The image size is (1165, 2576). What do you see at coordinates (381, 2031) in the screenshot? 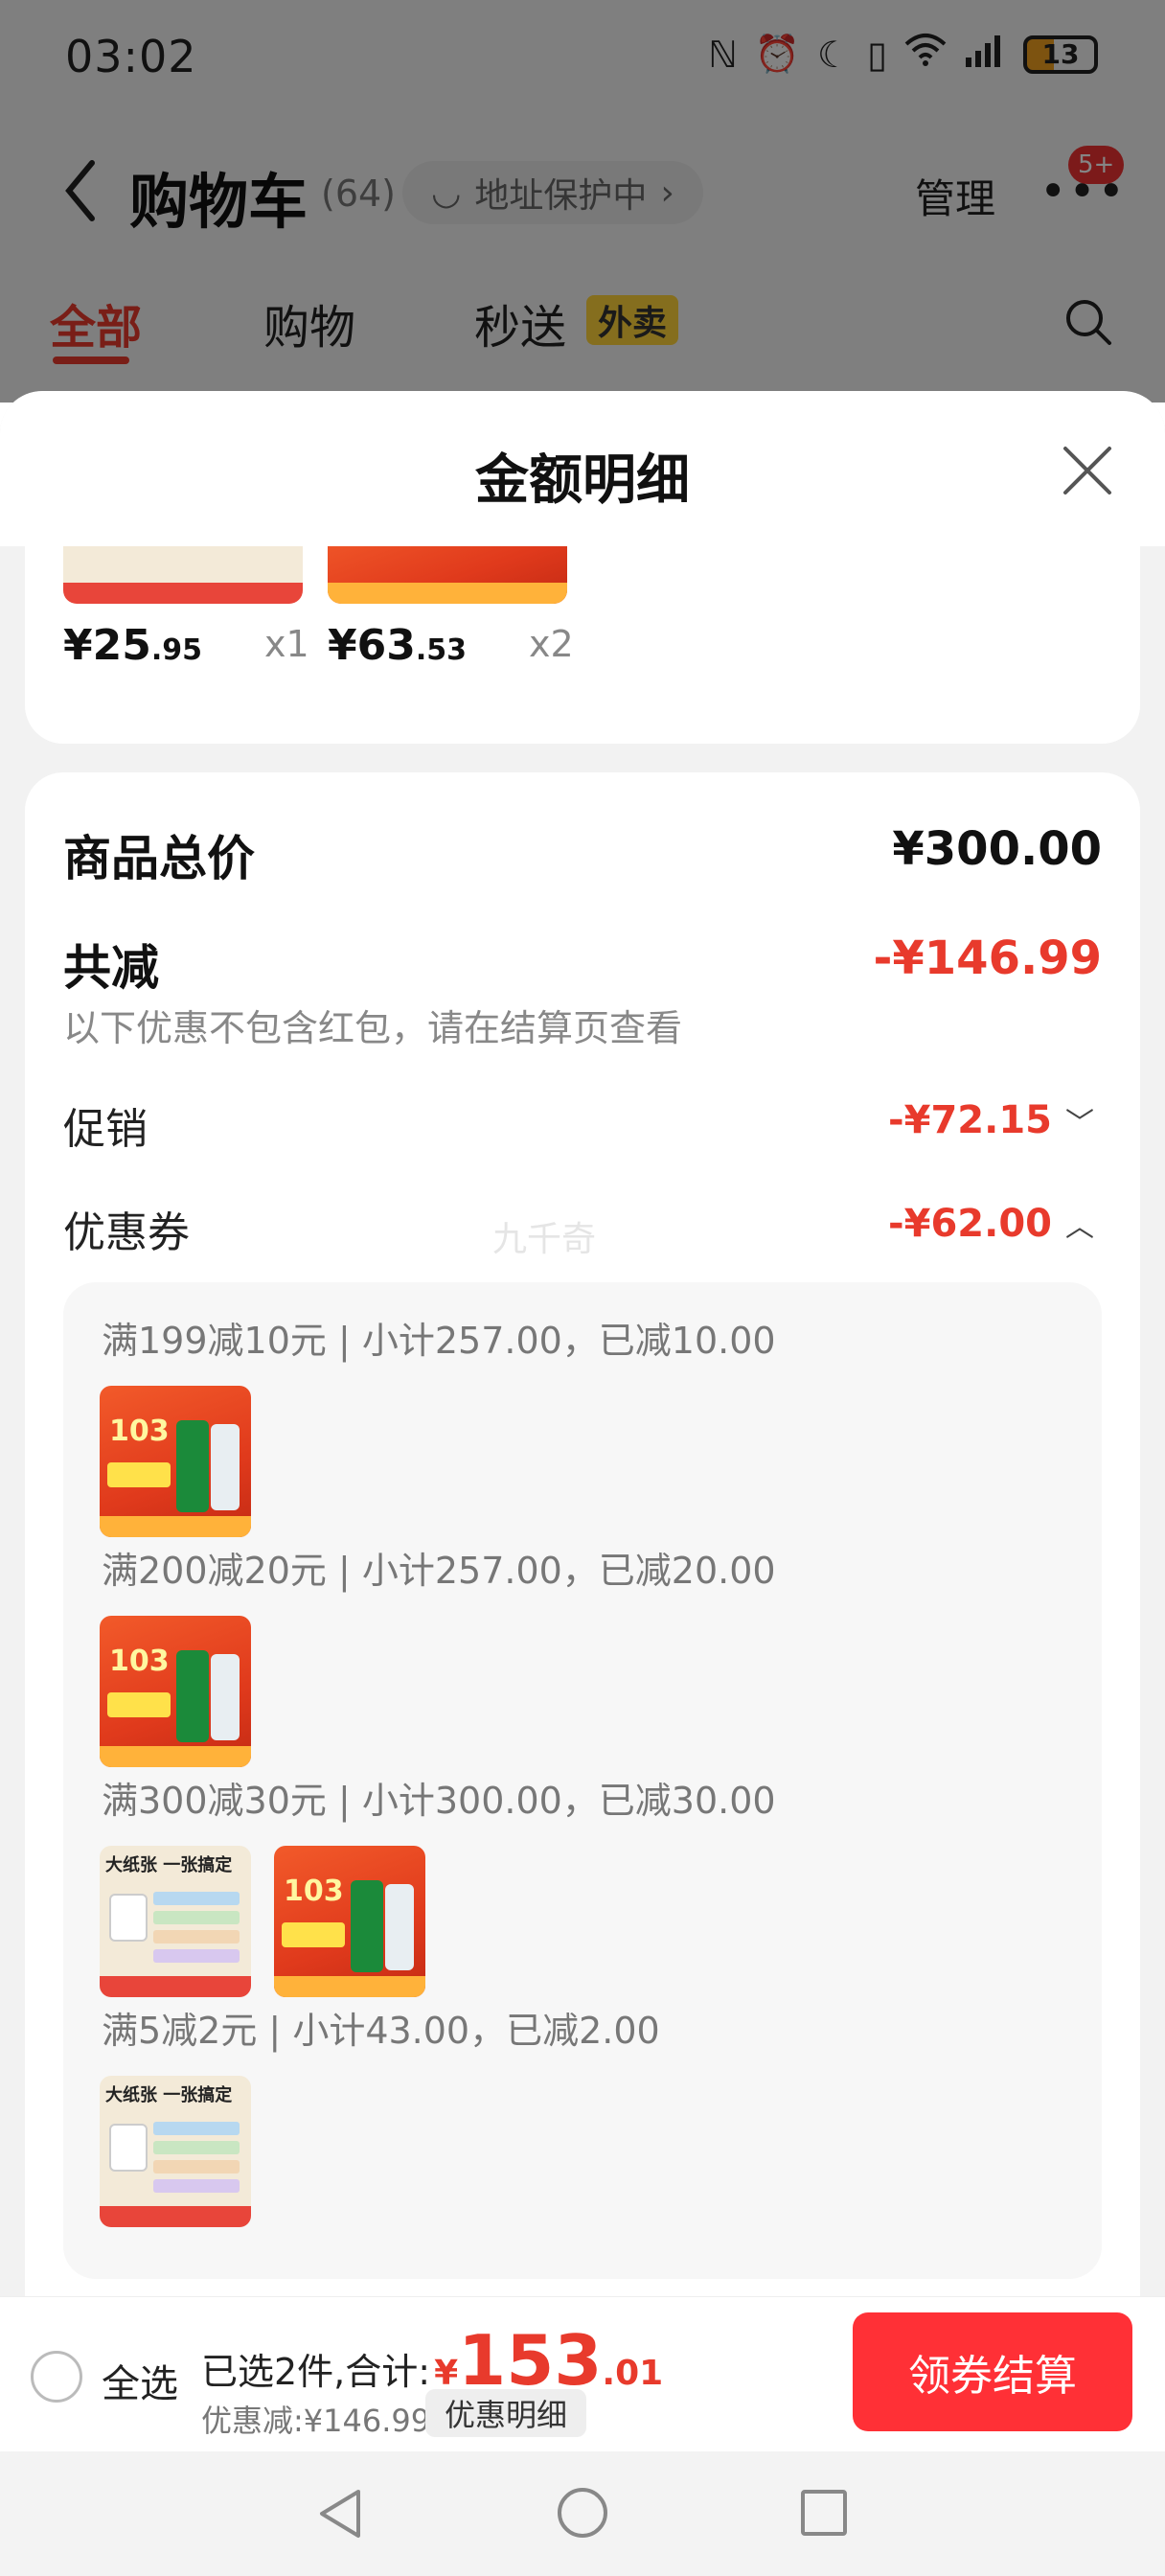
I see `coupon-rule: 满5减2元 | 小计43.00，已减2.00` at bounding box center [381, 2031].